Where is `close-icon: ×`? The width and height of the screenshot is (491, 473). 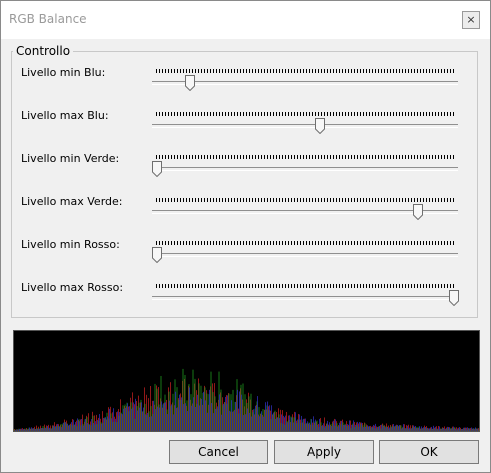 close-icon: × is located at coordinates (471, 20).